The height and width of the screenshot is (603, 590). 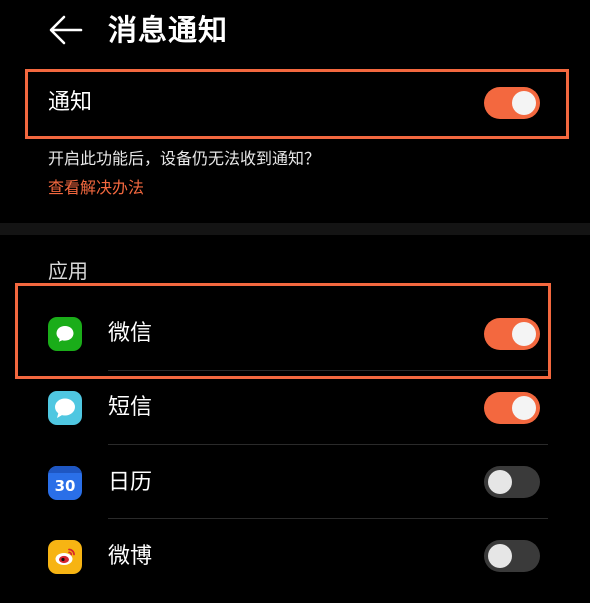 I want to click on calendar-toggle, so click(x=512, y=482).